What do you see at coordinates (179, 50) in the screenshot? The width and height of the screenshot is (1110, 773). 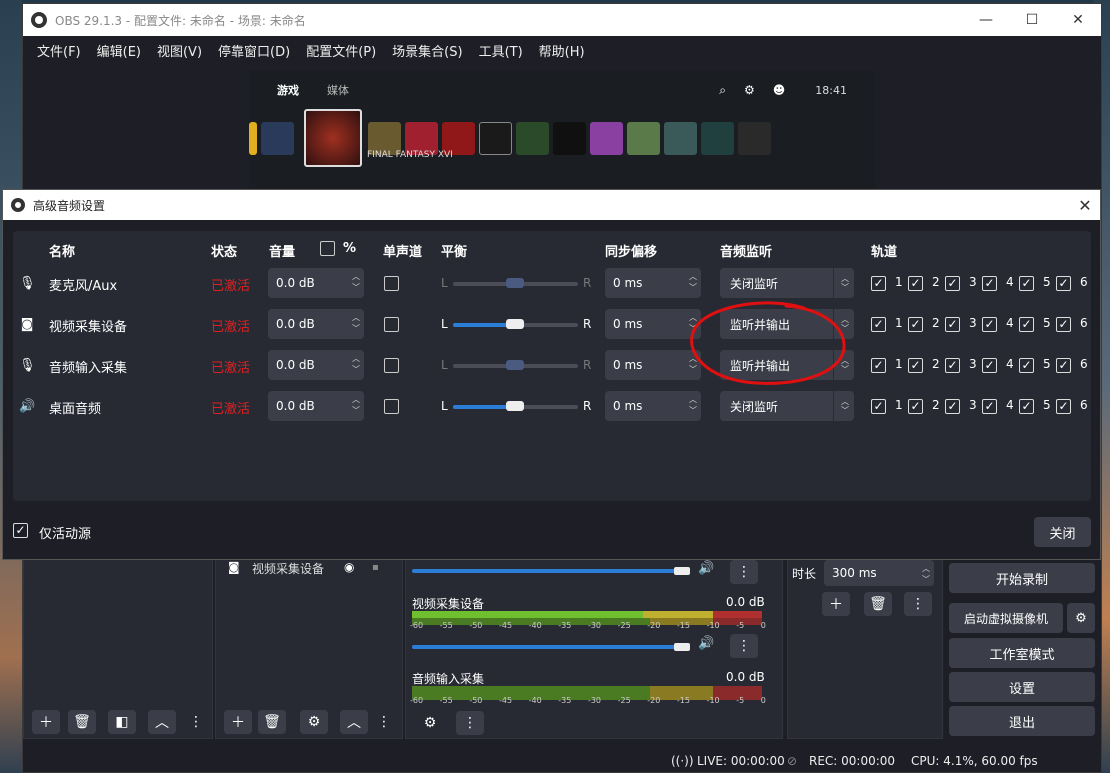 I see `menu-view: 视图(V)` at bounding box center [179, 50].